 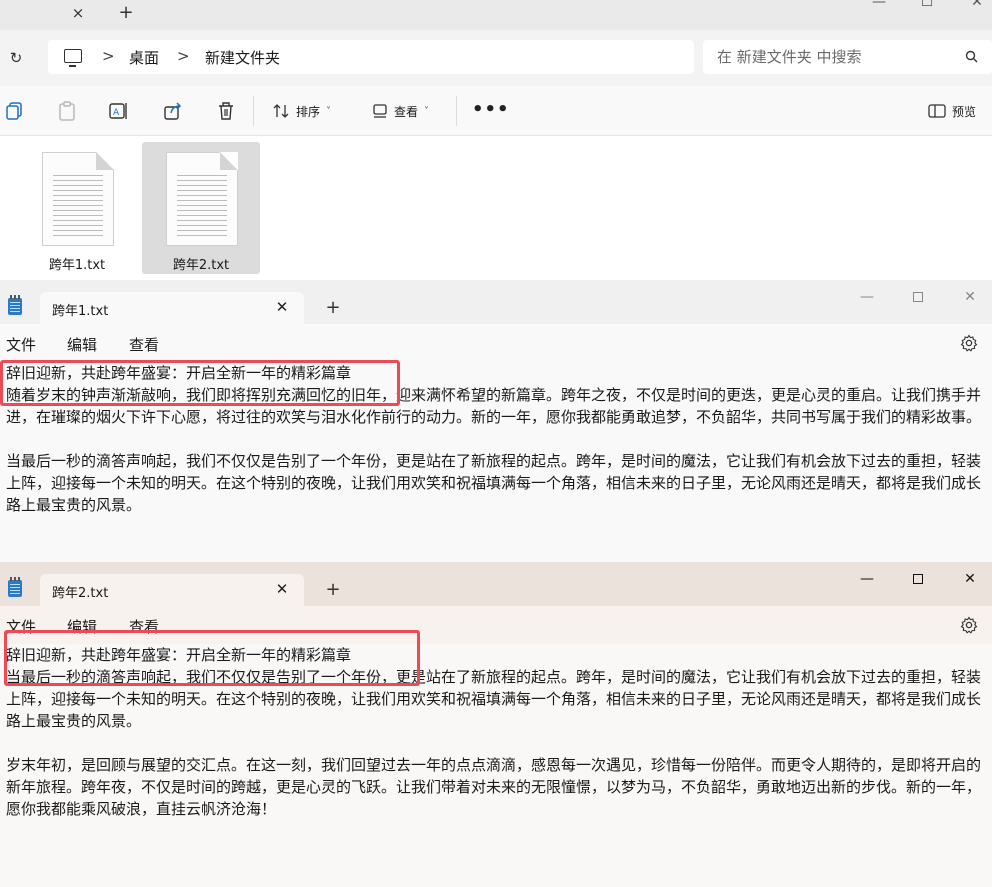 What do you see at coordinates (496, 584) in the screenshot?
I see `notepad-title-bar: 跨年2.txt ✕ + — ✕` at bounding box center [496, 584].